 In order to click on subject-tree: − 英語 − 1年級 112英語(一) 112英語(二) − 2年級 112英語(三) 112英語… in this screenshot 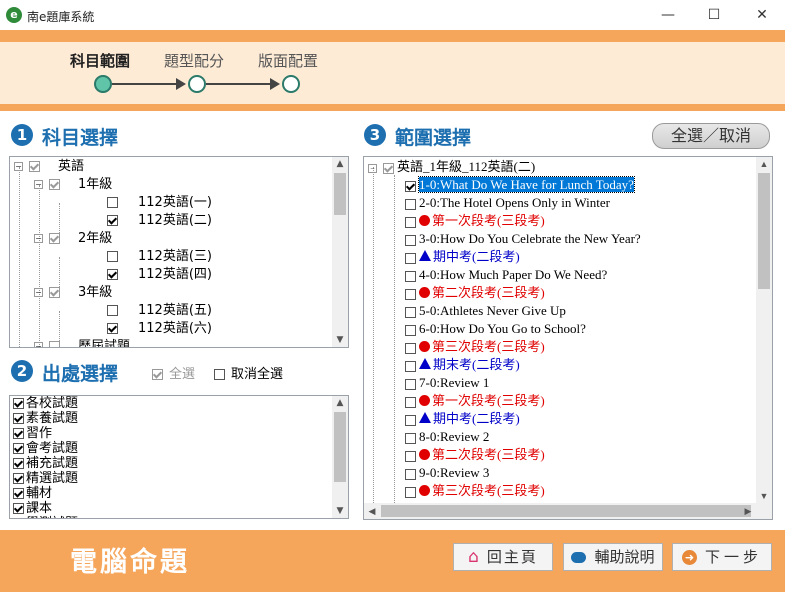, I will do `click(179, 252)`.